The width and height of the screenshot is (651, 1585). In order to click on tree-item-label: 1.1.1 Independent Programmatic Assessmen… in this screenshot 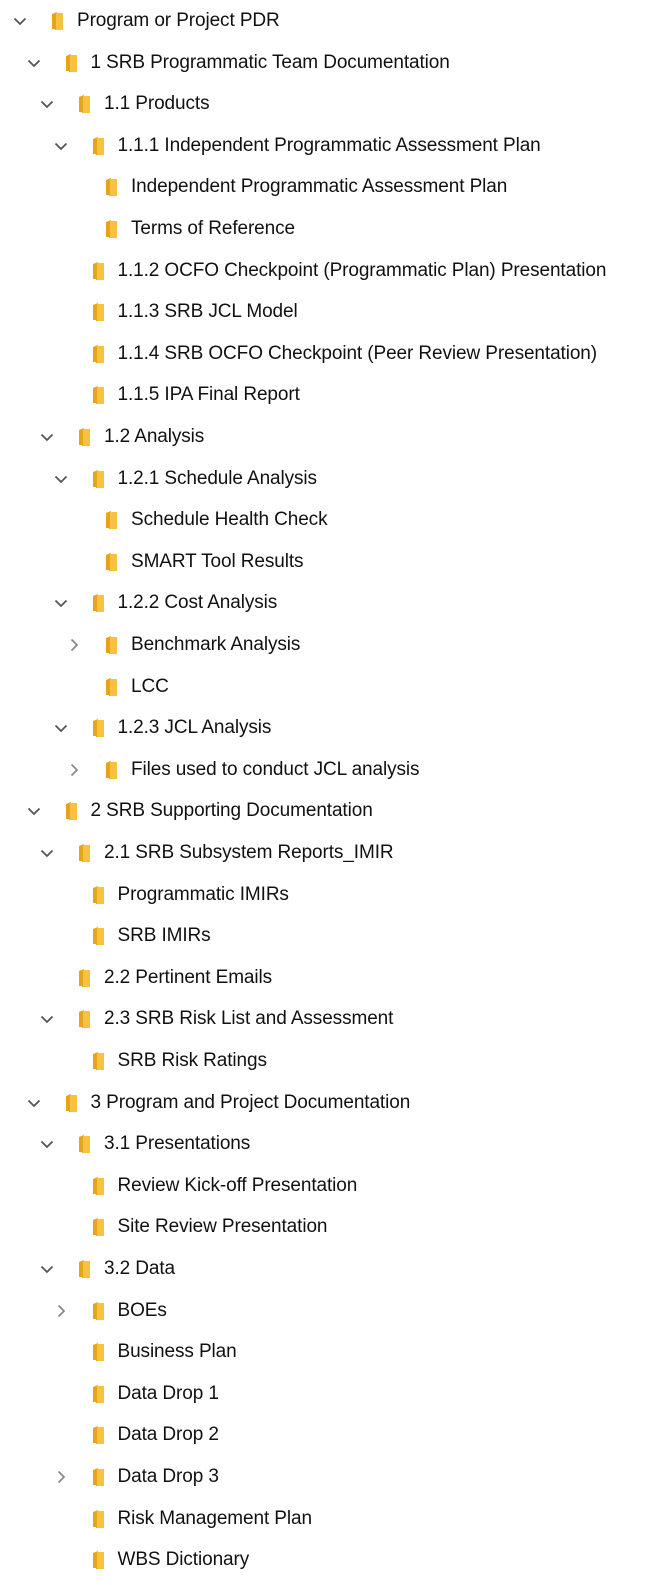, I will do `click(329, 145)`.